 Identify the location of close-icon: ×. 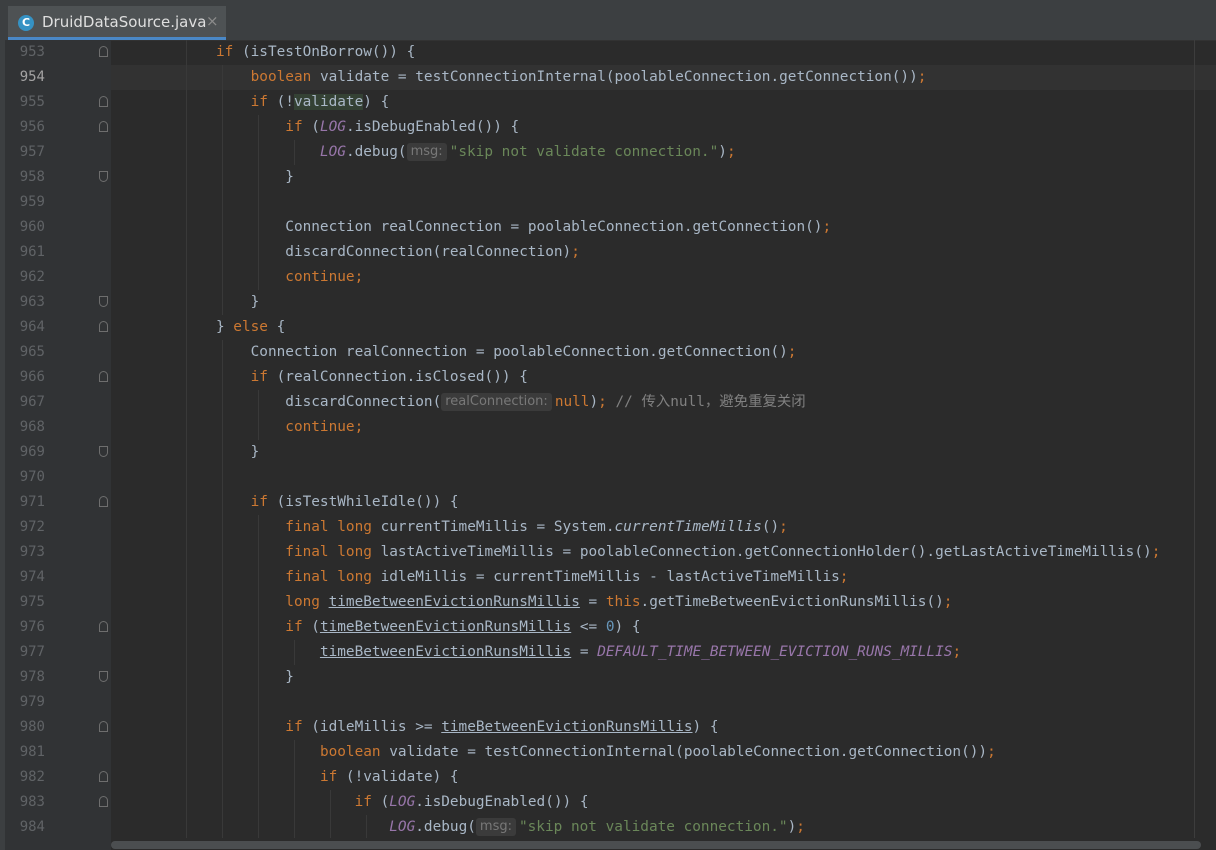
(212, 21).